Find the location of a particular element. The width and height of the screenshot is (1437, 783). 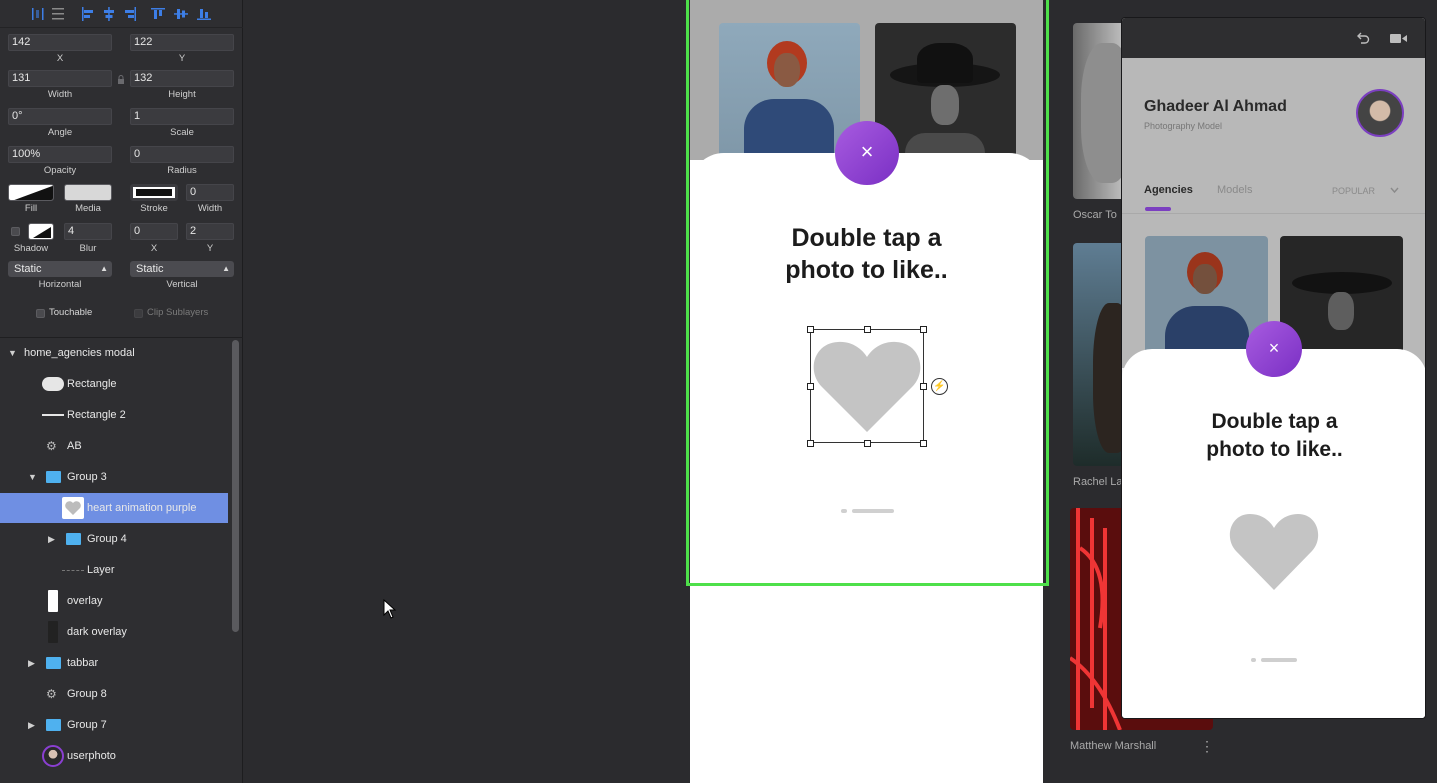

align-left-icon is located at coordinates (88, 14).